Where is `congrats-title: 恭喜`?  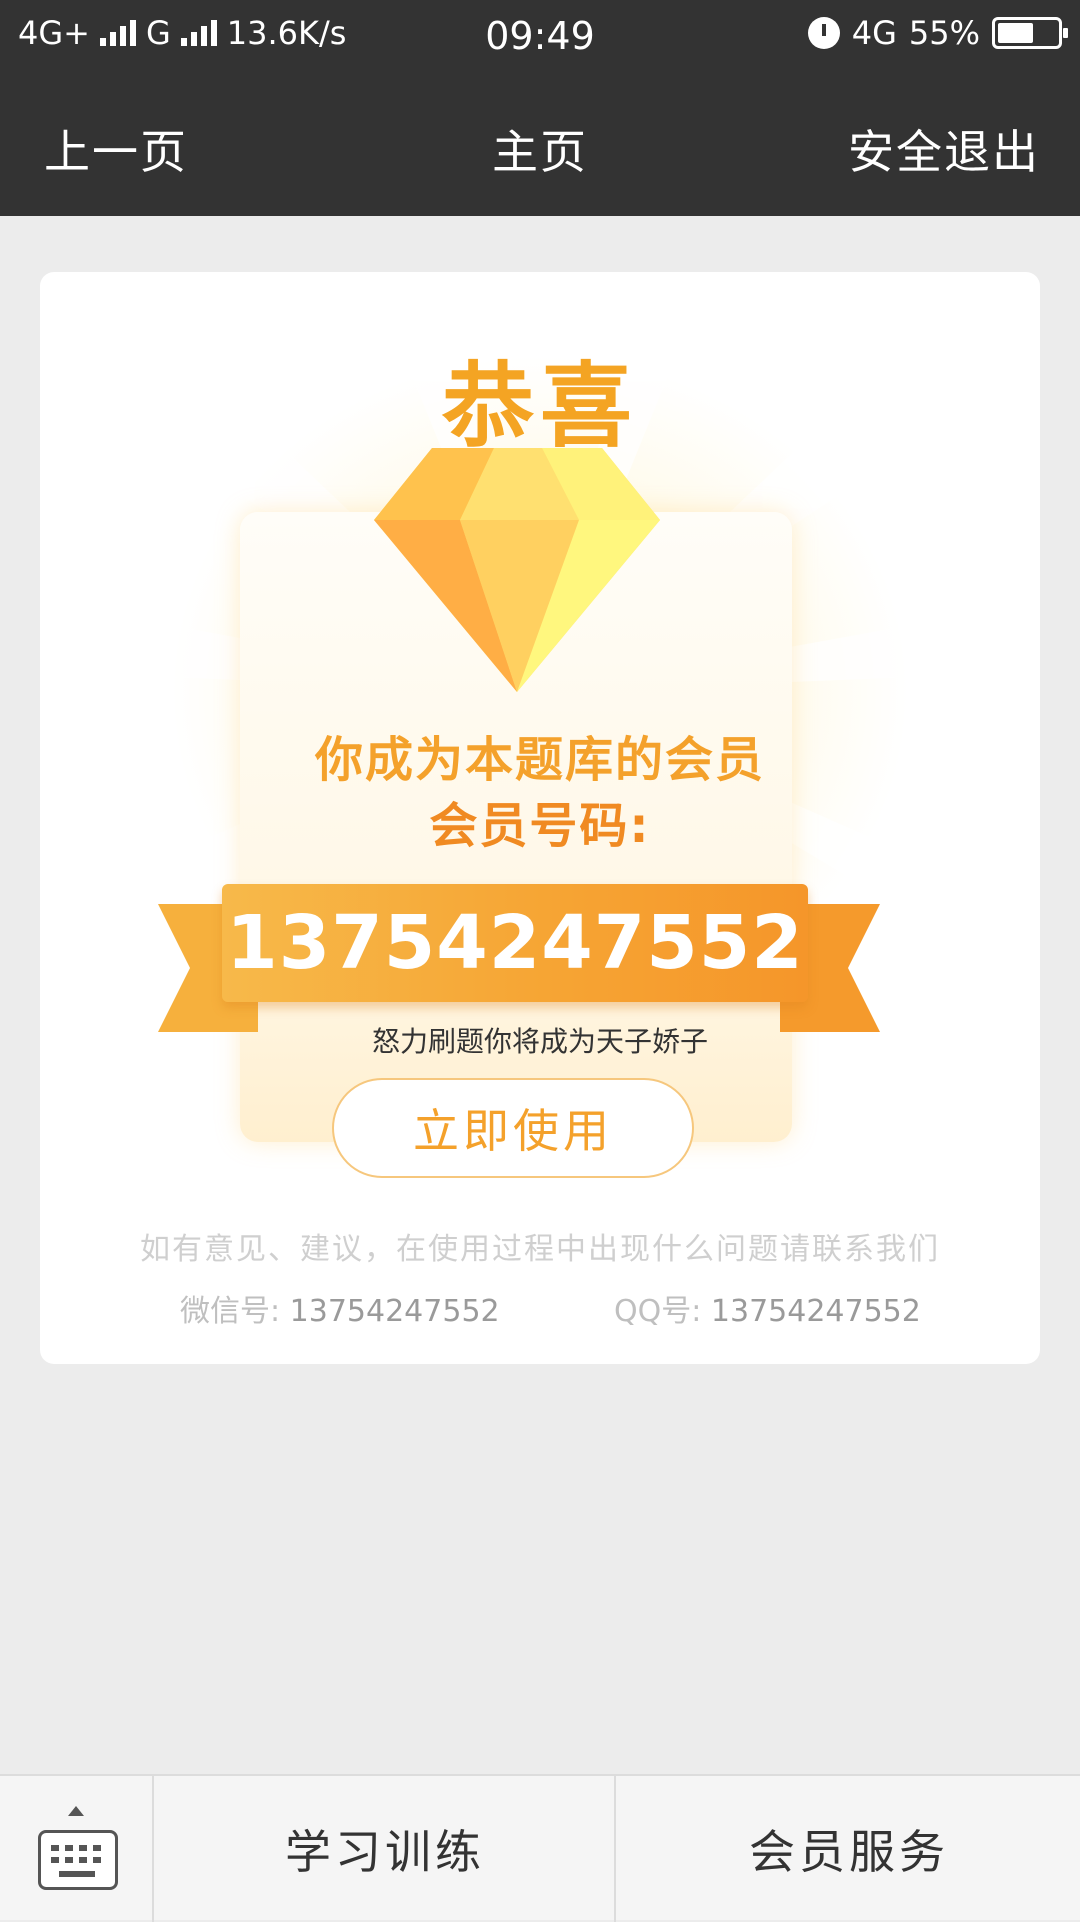 congrats-title: 恭喜 is located at coordinates (539, 406).